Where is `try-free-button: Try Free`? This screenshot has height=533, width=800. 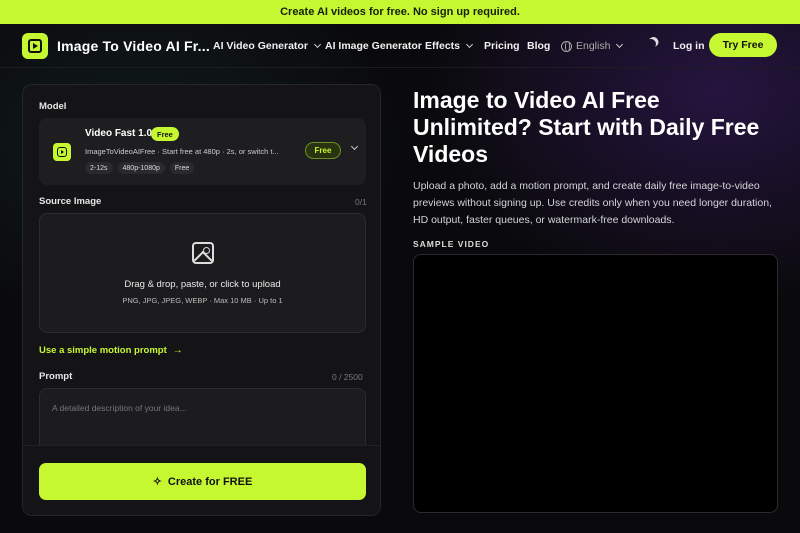
try-free-button: Try Free is located at coordinates (743, 45).